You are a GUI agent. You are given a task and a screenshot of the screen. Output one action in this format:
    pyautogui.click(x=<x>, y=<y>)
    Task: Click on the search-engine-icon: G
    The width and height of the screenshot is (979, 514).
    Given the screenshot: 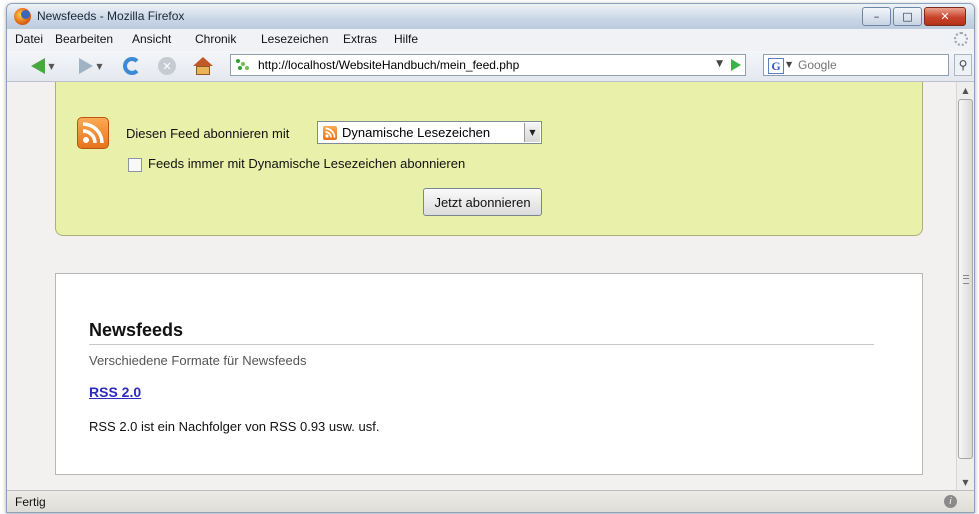 What is the action you would take?
    pyautogui.click(x=776, y=66)
    